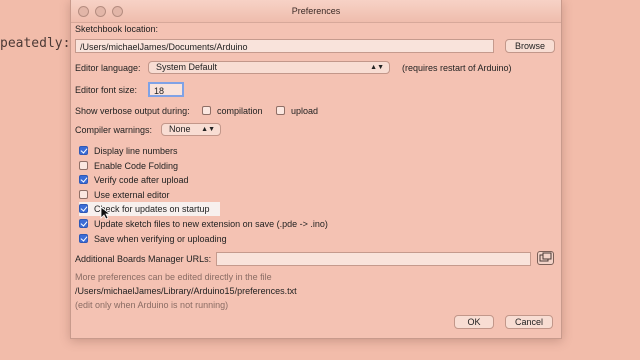 Image resolution: width=640 pixels, height=360 pixels. What do you see at coordinates (83, 179) in the screenshot?
I see `verify-after-upload-checkbox` at bounding box center [83, 179].